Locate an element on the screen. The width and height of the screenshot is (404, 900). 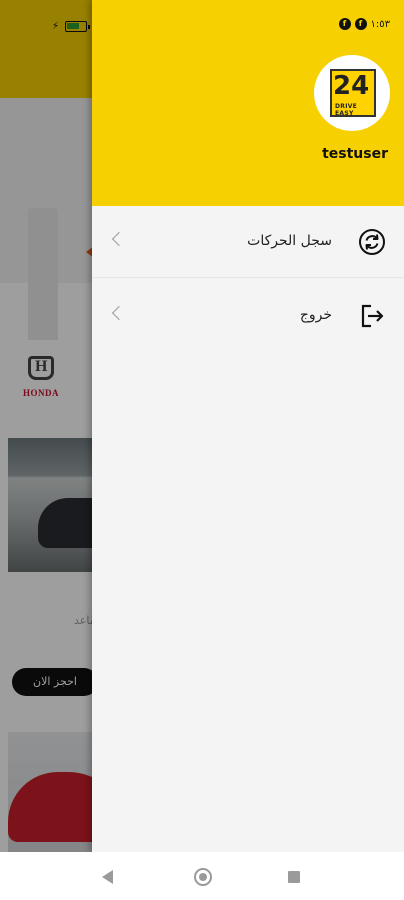
history-sync-icon is located at coordinates (372, 242).